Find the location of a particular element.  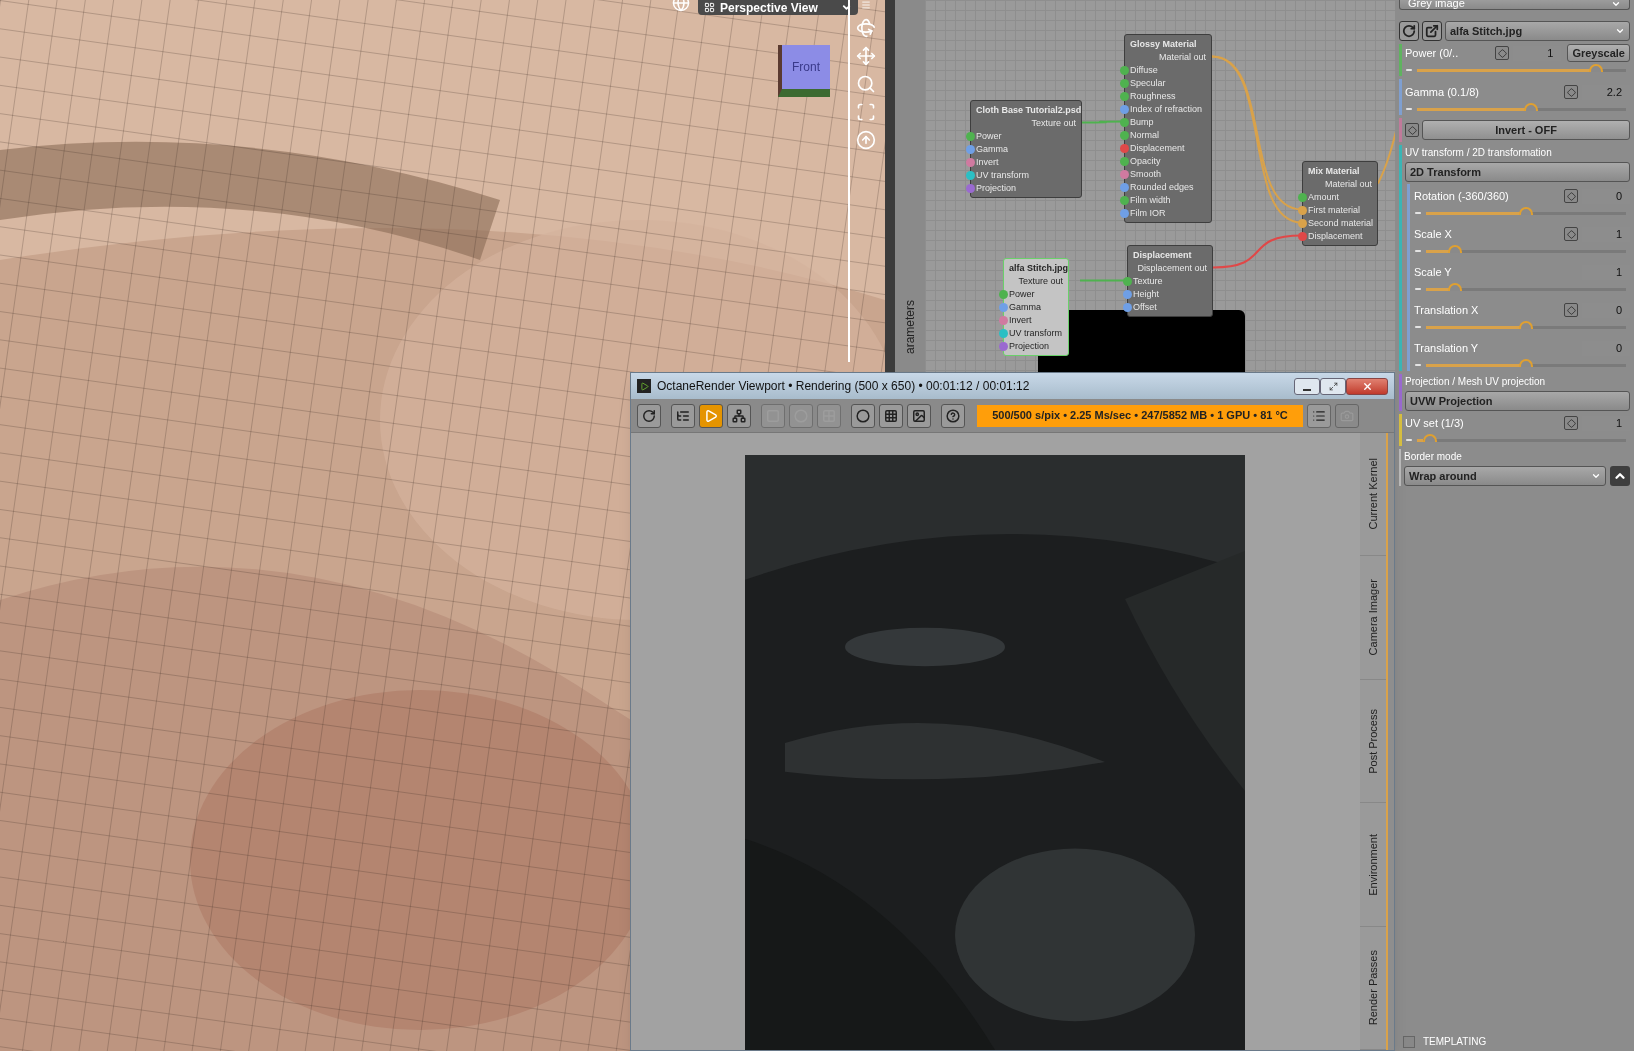

help-button is located at coordinates (953, 415).